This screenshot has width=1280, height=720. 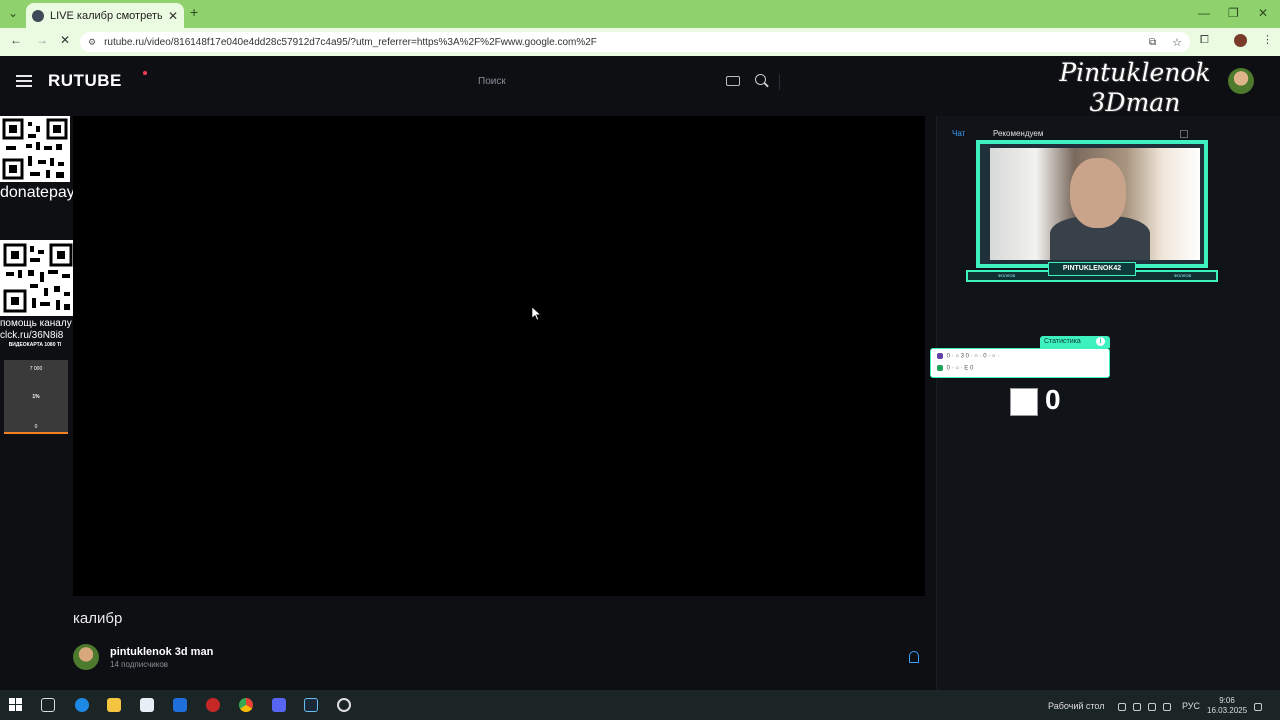 What do you see at coordinates (1024, 402) in the screenshot?
I see `broken-image-icon` at bounding box center [1024, 402].